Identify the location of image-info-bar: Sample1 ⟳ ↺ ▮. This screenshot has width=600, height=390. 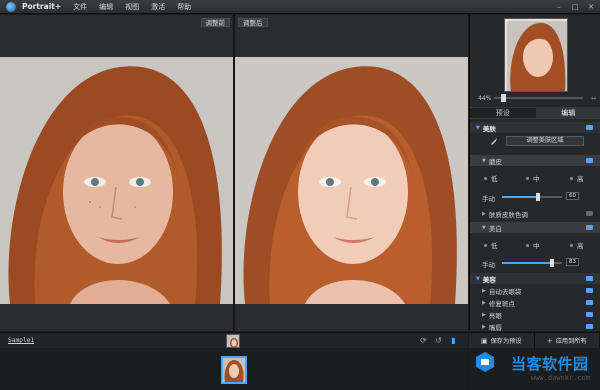
(234, 340).